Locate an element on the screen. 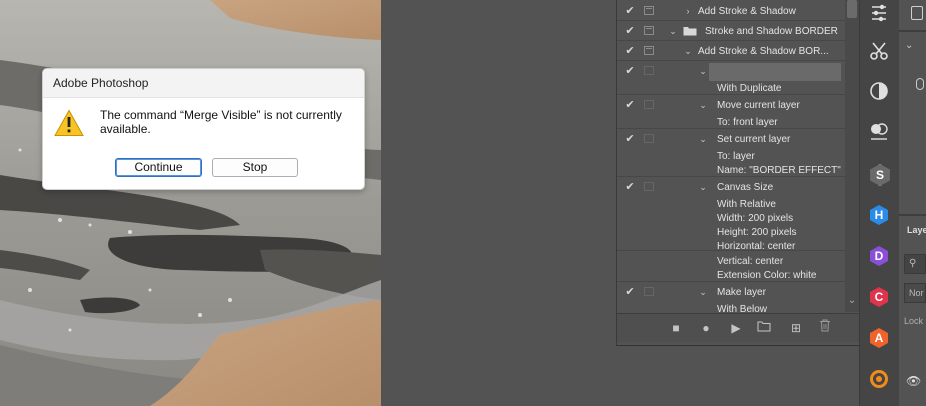  plugin-d-icon: D is located at coordinates (879, 256).